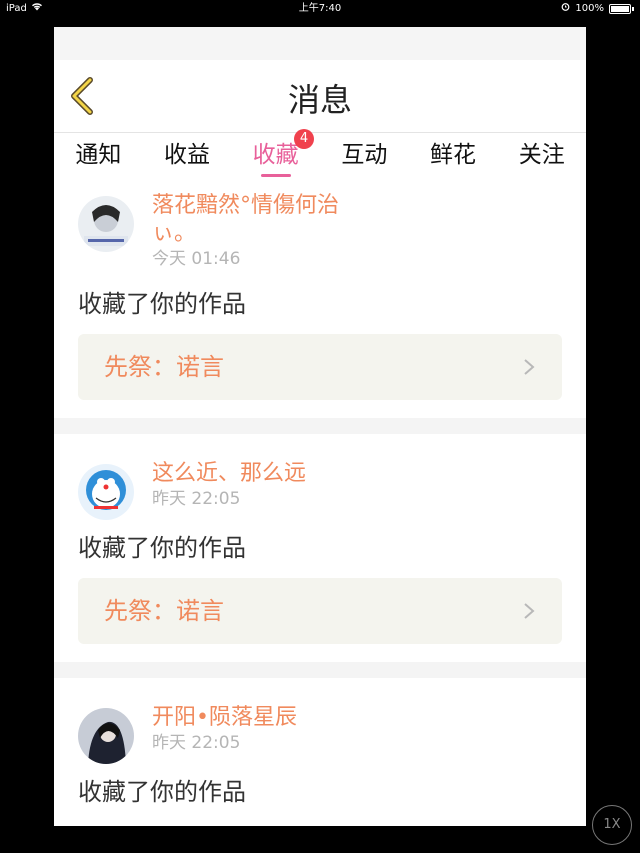 The width and height of the screenshot is (640, 853). What do you see at coordinates (453, 156) in the screenshot?
I see `tab-flowers: 鲜花` at bounding box center [453, 156].